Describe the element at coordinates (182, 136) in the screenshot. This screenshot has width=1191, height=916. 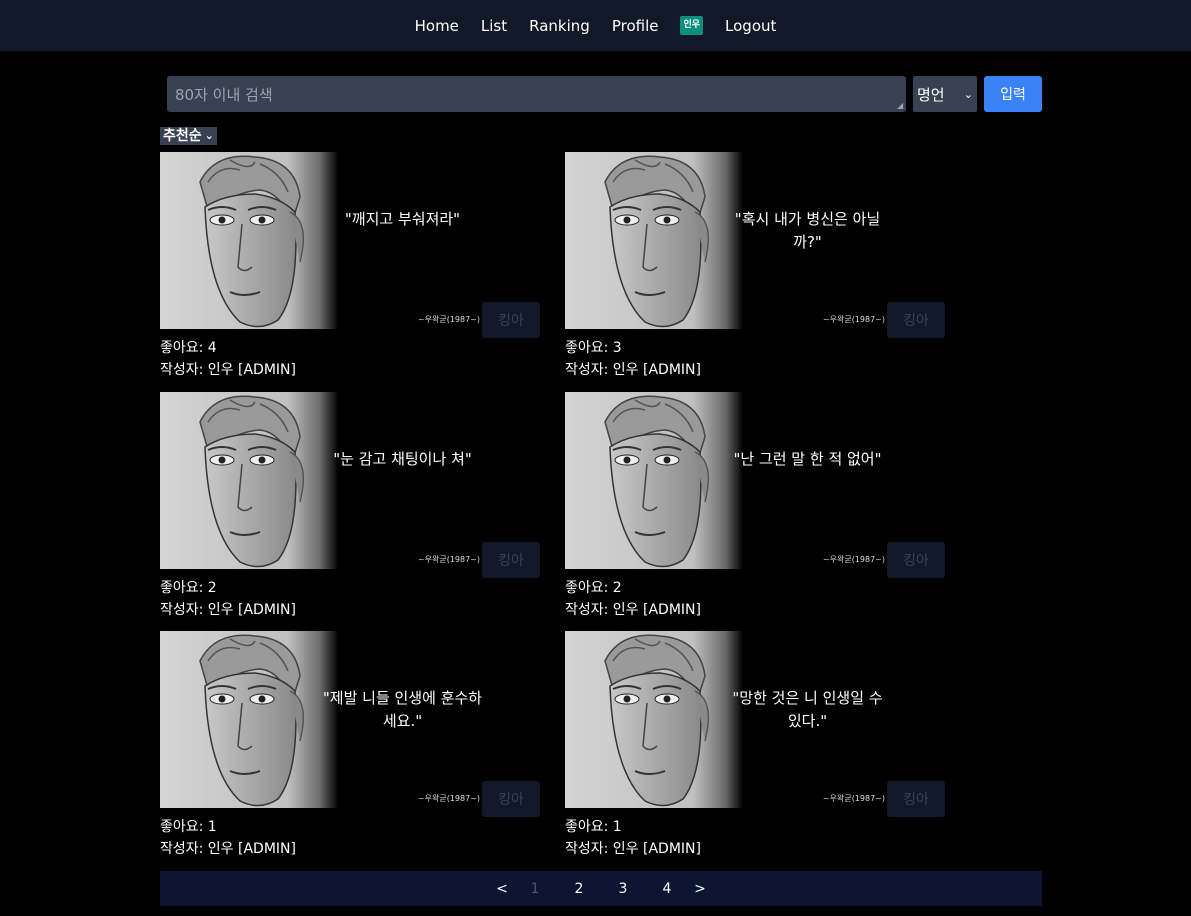
I see `sort-select-value: 추천순` at that location.